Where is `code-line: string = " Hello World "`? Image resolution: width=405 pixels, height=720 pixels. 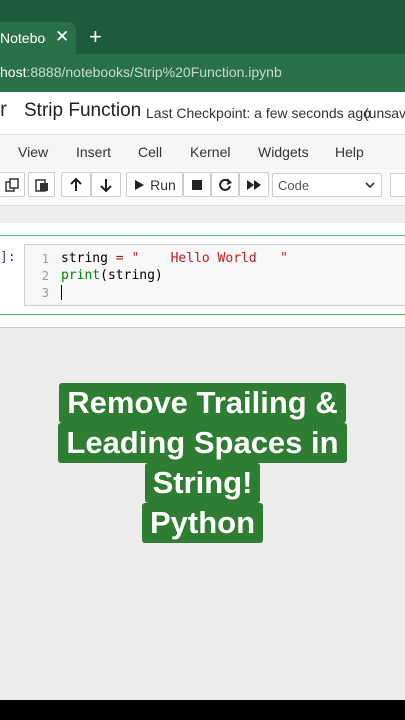
code-line: string = " Hello World " is located at coordinates (174, 258).